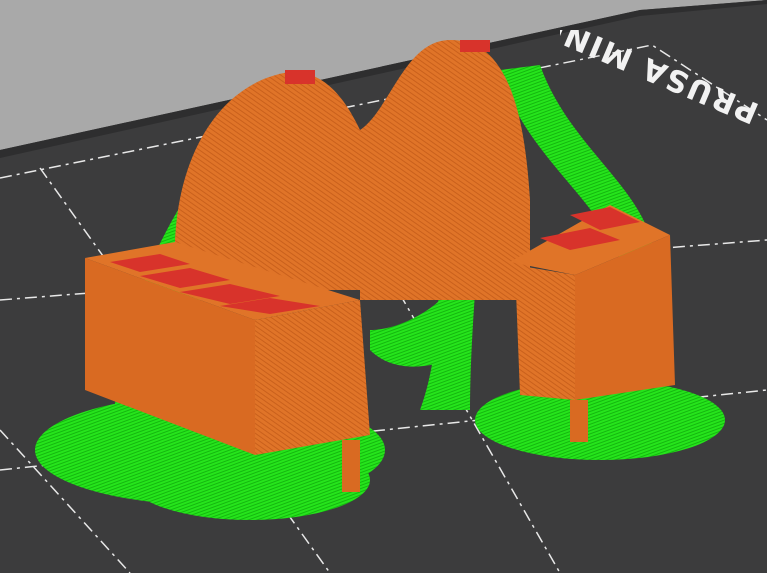 Image resolution: width=767 pixels, height=573 pixels. Describe the element at coordinates (662, 80) in the screenshot. I see `bed-label: PRUSA MINI` at that location.